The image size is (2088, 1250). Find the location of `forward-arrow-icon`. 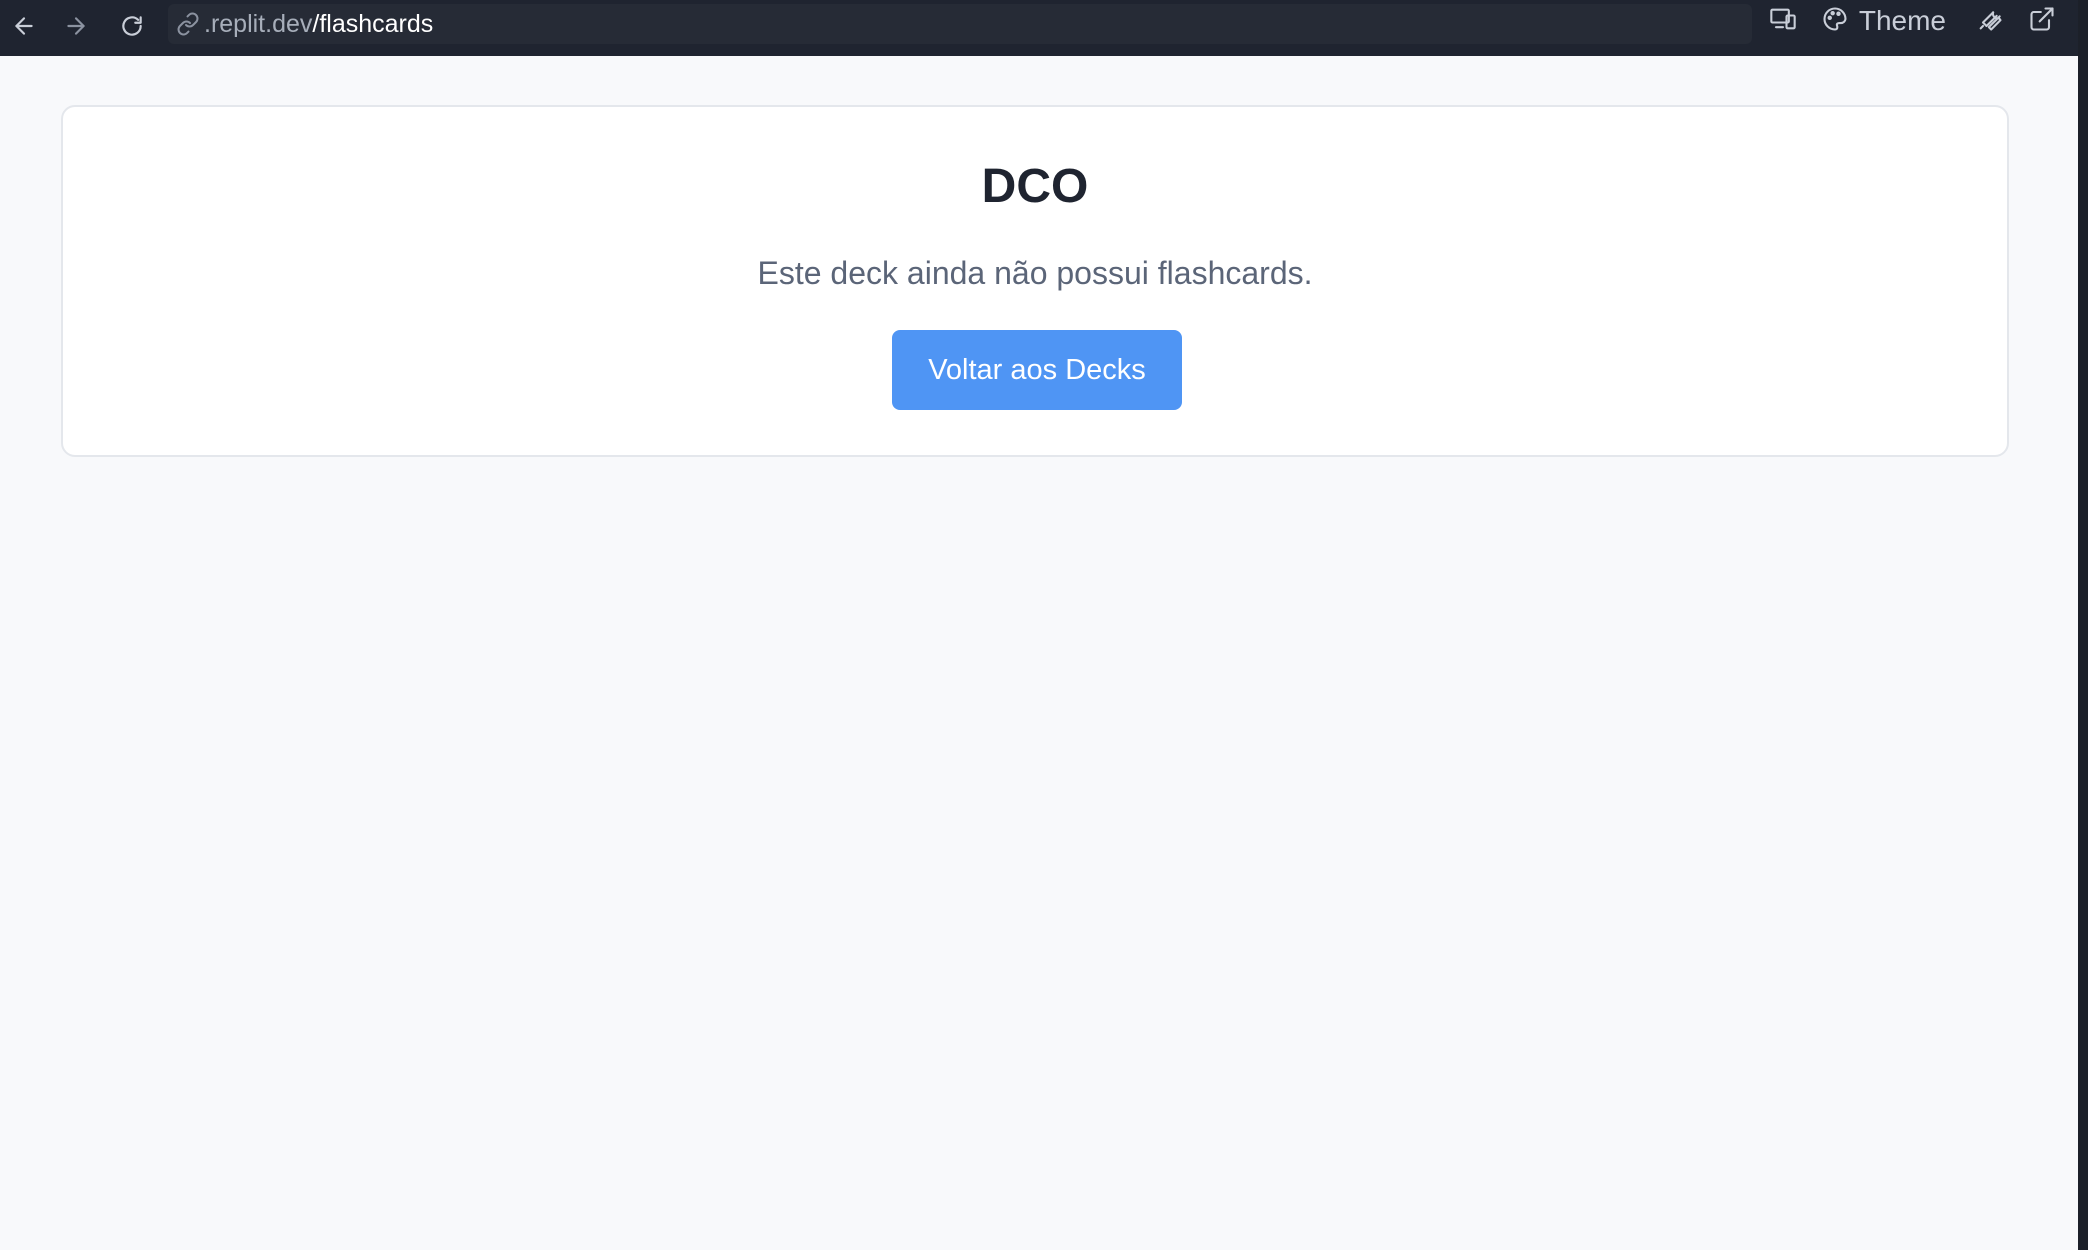

forward-arrow-icon is located at coordinates (76, 28).